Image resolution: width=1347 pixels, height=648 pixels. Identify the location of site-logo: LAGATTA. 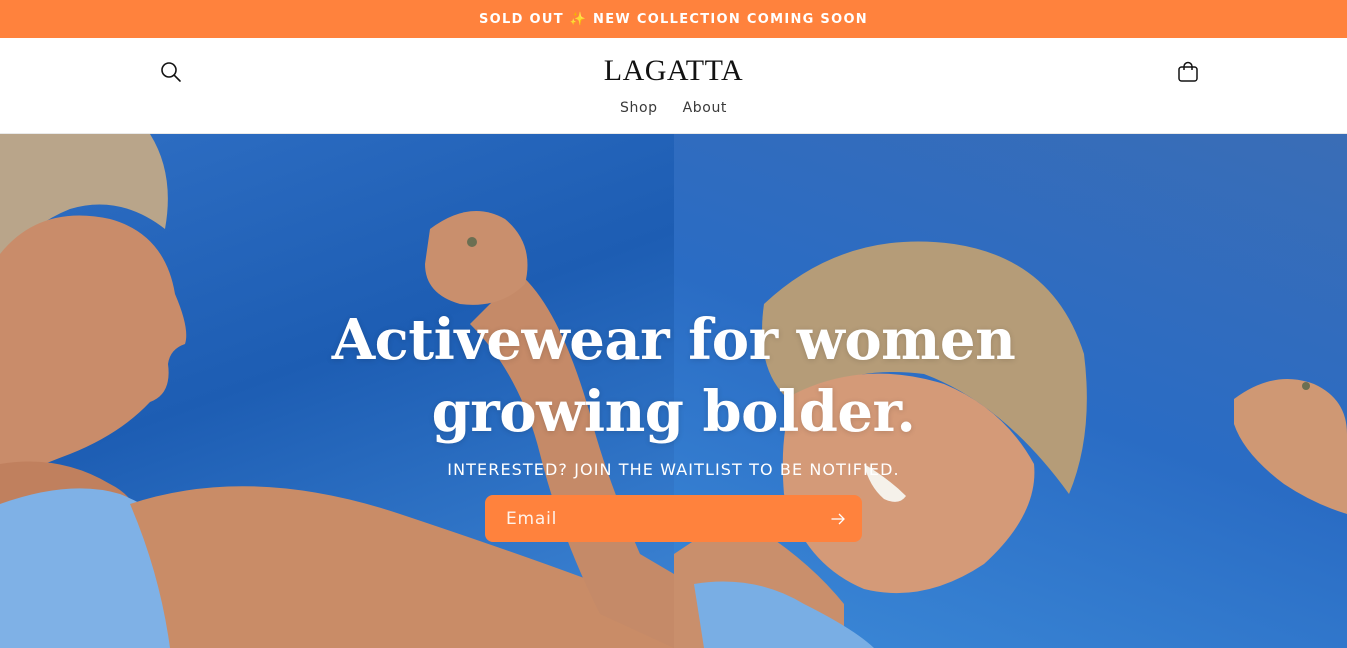
(673, 71).